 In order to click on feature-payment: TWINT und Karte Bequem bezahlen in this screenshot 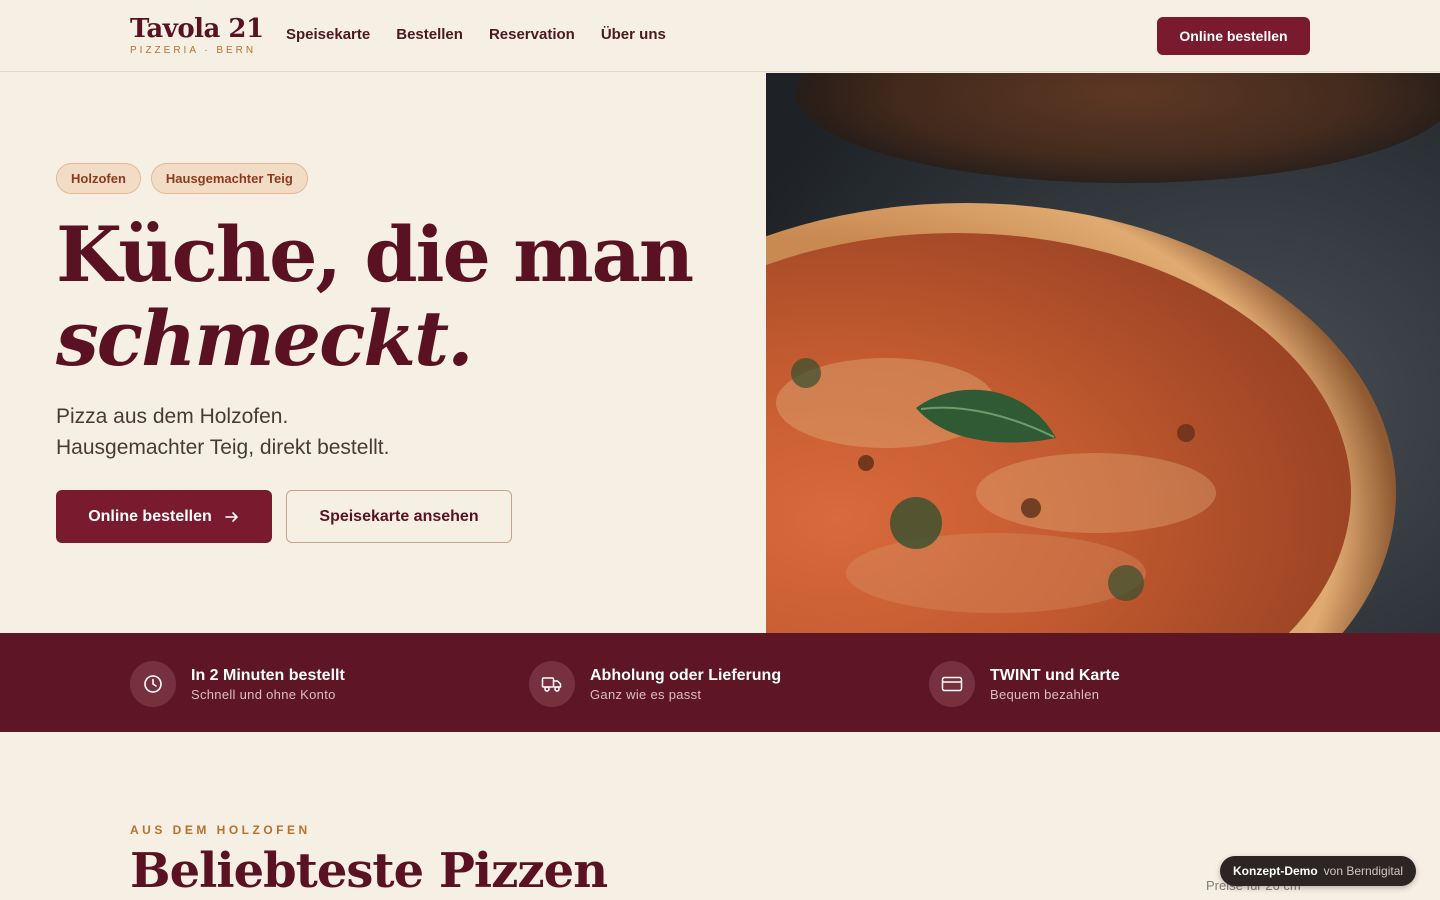, I will do `click(1024, 684)`.